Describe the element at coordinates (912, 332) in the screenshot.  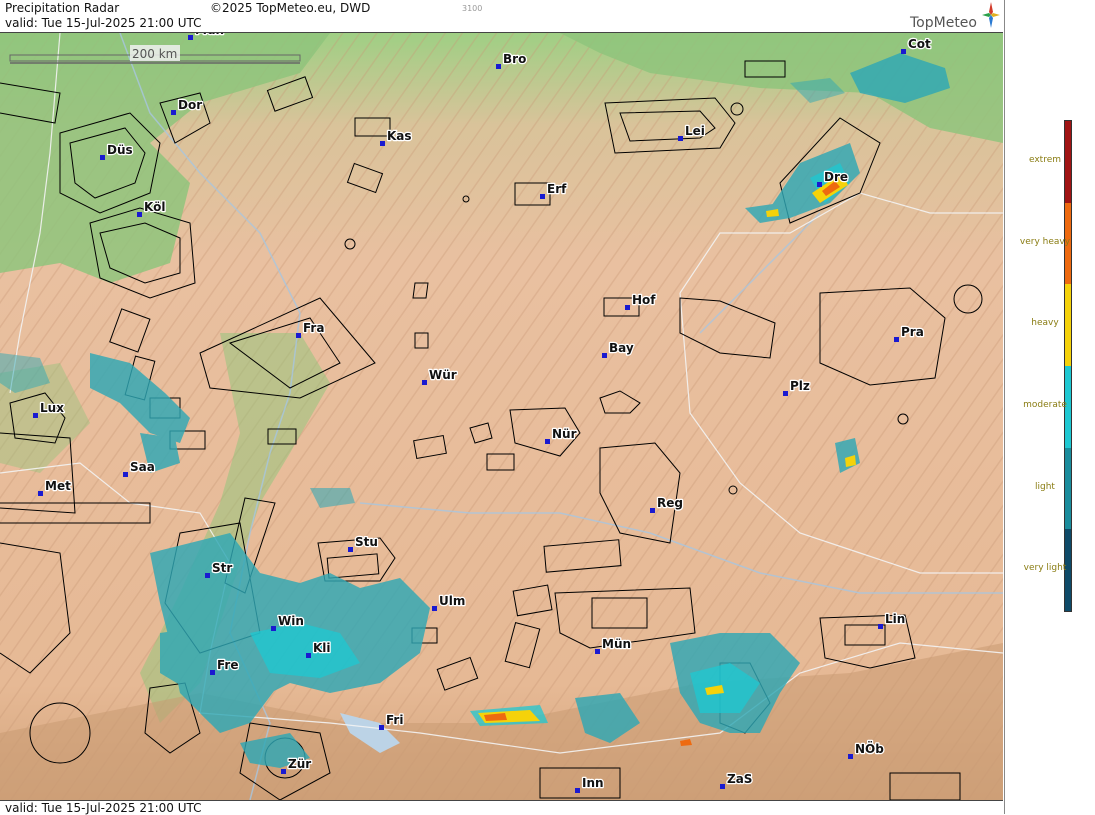
I see `city-label: Pra` at that location.